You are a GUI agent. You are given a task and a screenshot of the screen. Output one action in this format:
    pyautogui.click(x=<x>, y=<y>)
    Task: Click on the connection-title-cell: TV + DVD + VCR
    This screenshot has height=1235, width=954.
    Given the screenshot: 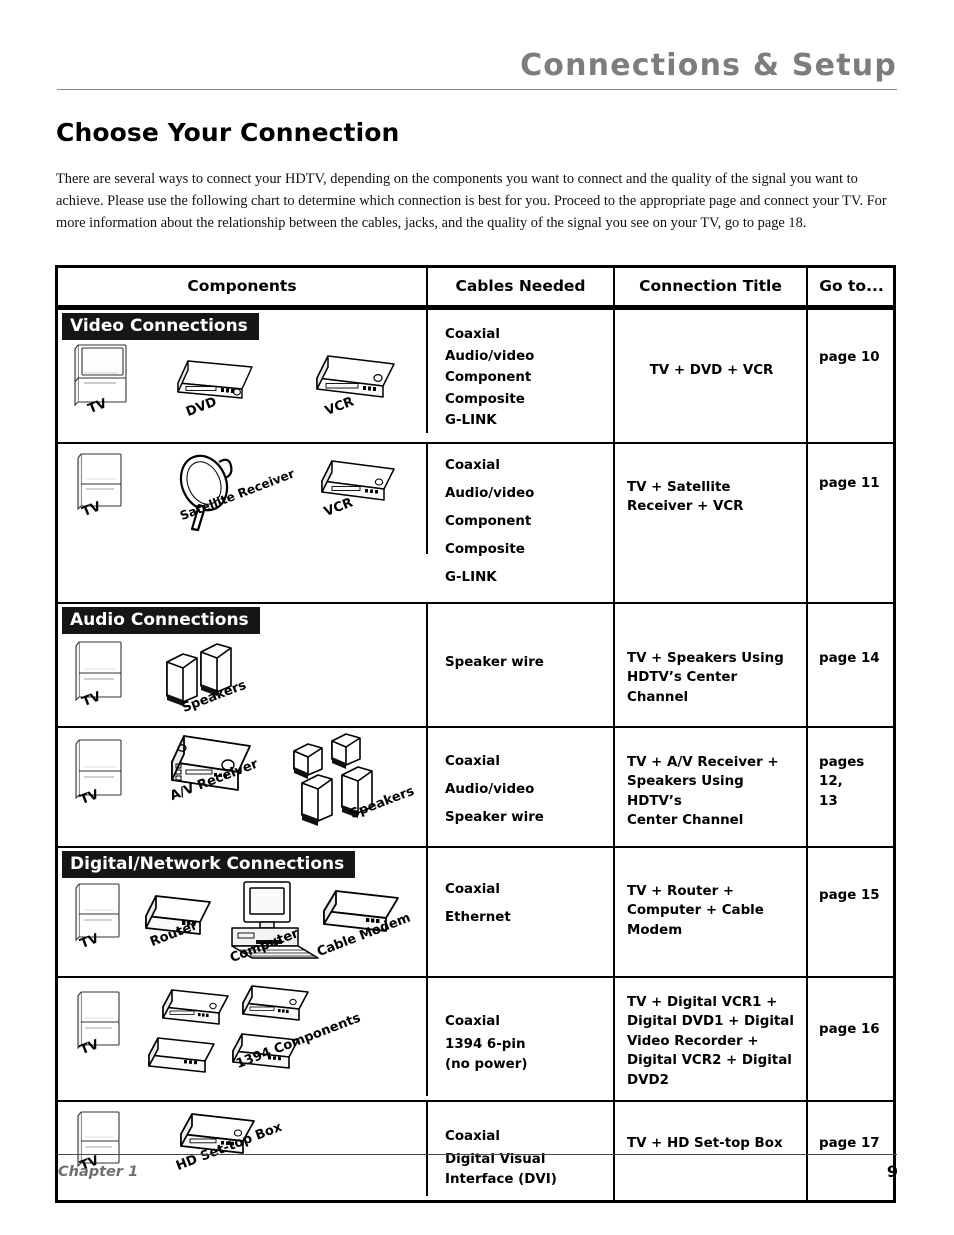 What is the action you would take?
    pyautogui.click(x=711, y=376)
    